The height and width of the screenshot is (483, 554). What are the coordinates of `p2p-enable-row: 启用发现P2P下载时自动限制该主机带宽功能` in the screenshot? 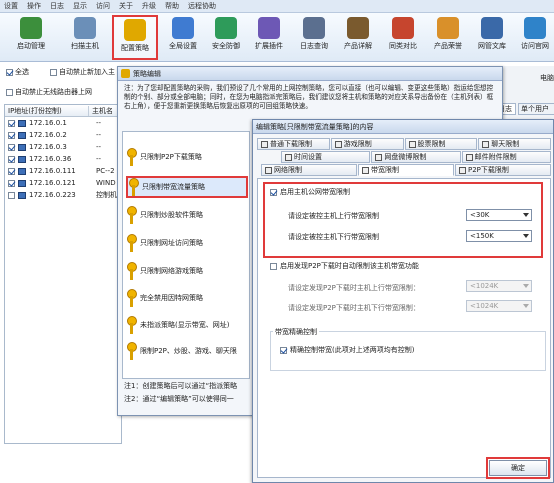 It's located at (344, 266).